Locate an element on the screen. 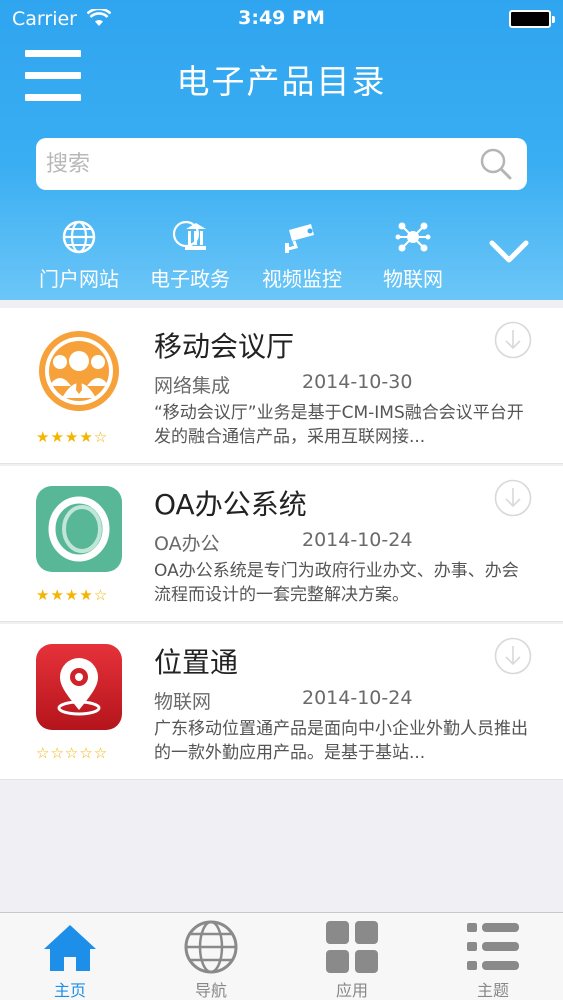  chevron-down-icon is located at coordinates (509, 252).